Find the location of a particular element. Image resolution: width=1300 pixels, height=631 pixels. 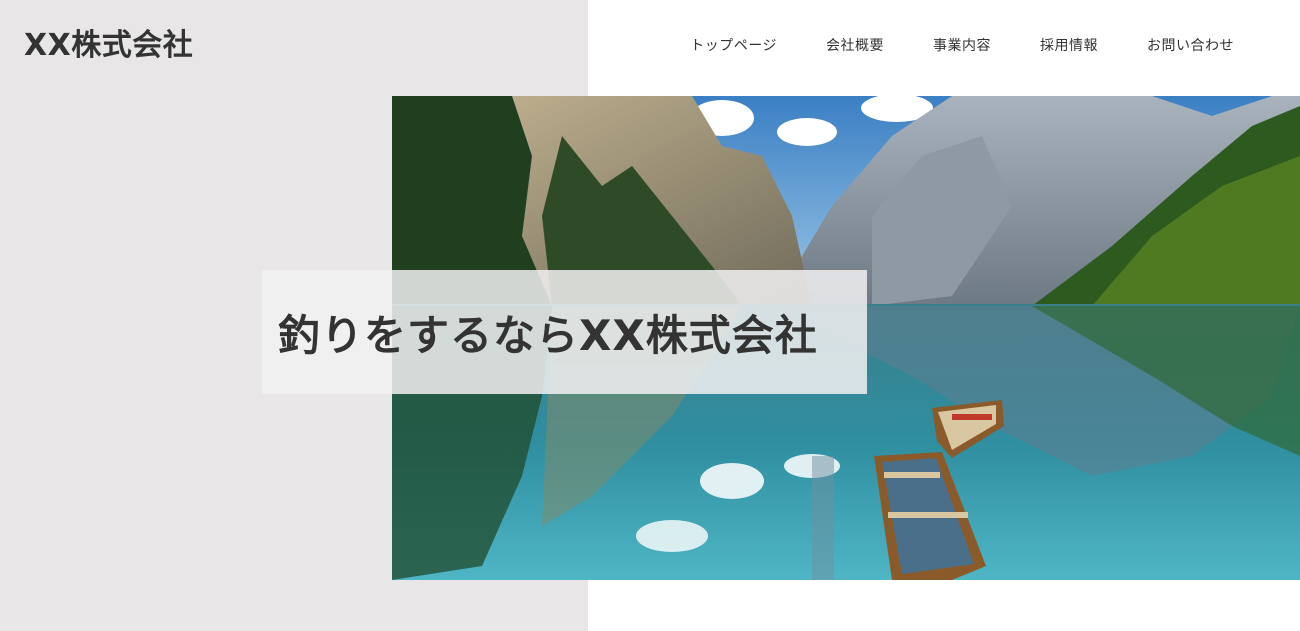

nav-item-recruit: 採用情報 is located at coordinates (1069, 46).